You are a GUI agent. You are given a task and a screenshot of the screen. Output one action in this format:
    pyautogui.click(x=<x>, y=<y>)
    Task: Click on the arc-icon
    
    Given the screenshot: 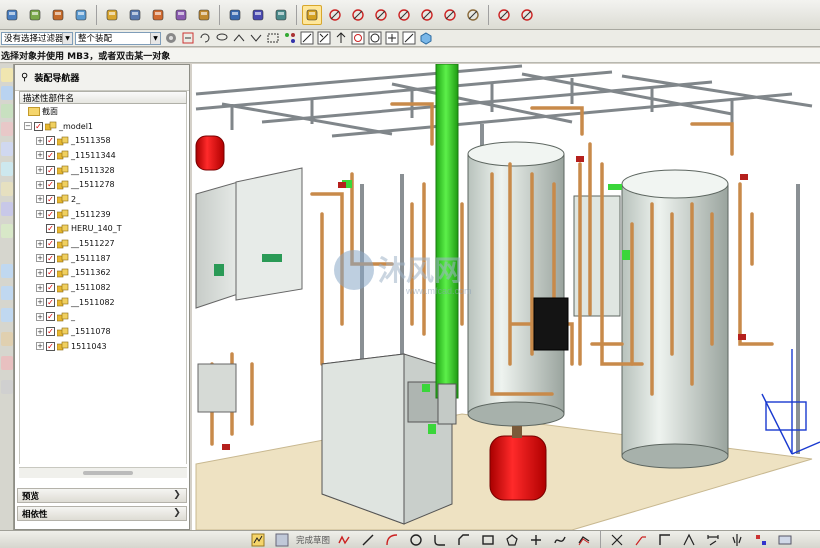 What is the action you would take?
    pyautogui.click(x=392, y=539)
    